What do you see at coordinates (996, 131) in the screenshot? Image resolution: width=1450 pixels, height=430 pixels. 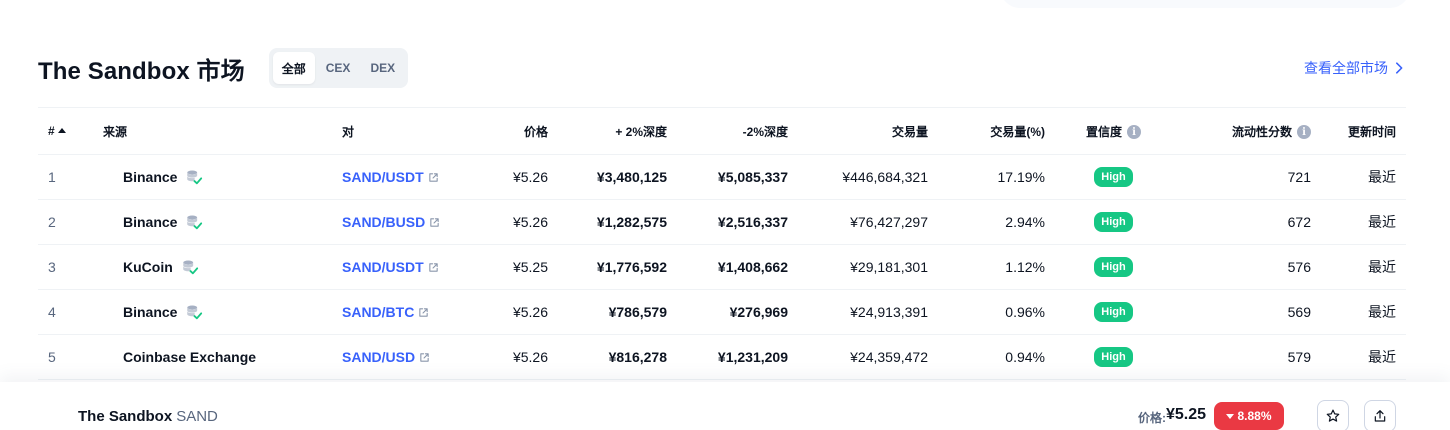 I see `col-volume-pct-header: 交易量(%)` at bounding box center [996, 131].